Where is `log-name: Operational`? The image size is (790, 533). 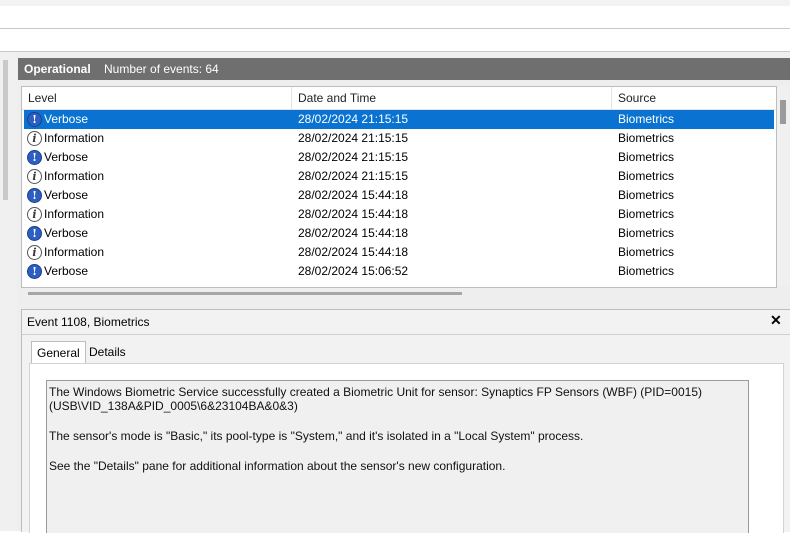 log-name: Operational is located at coordinates (57, 69).